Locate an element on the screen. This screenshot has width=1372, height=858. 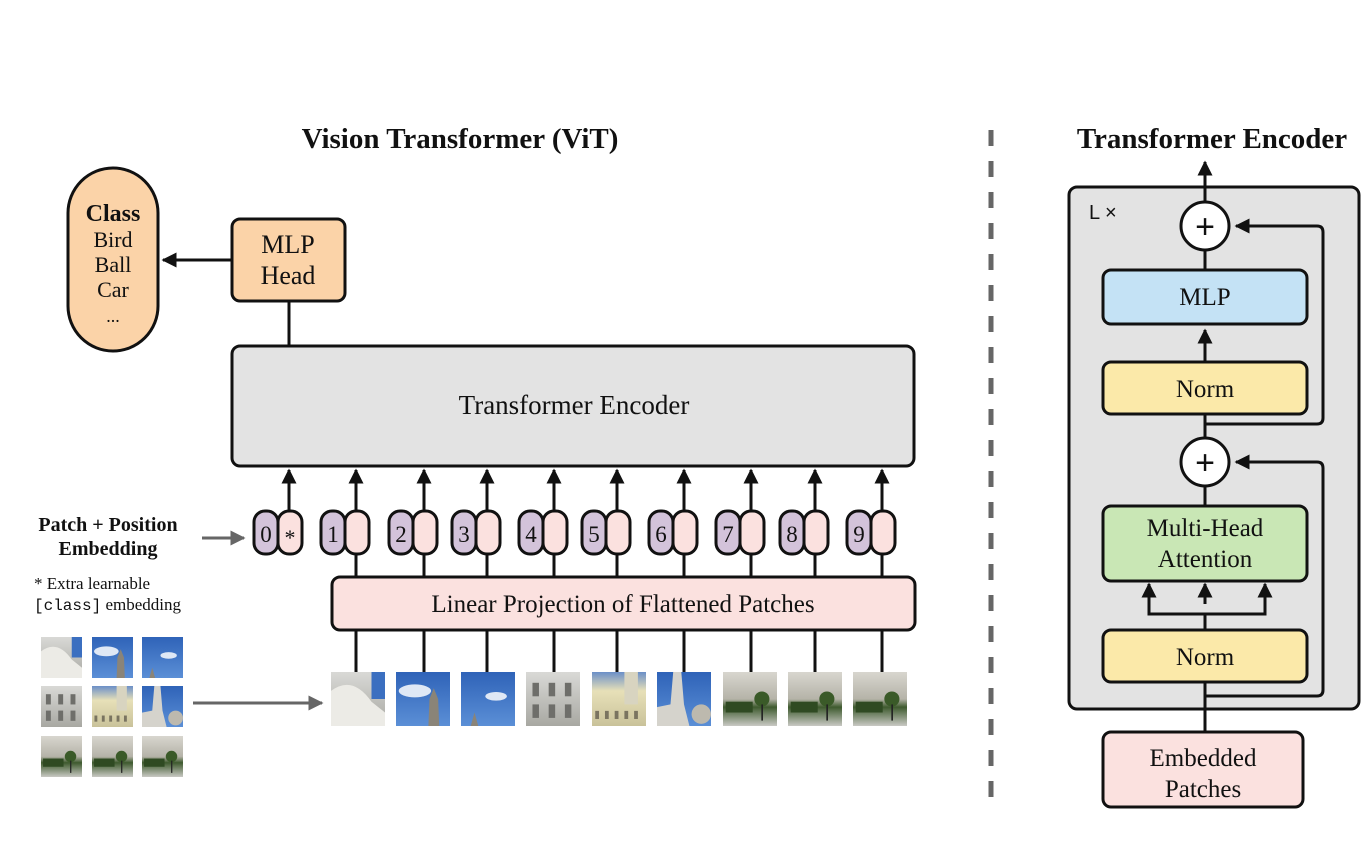
image-patch-grid is located at coordinates (112, 707).